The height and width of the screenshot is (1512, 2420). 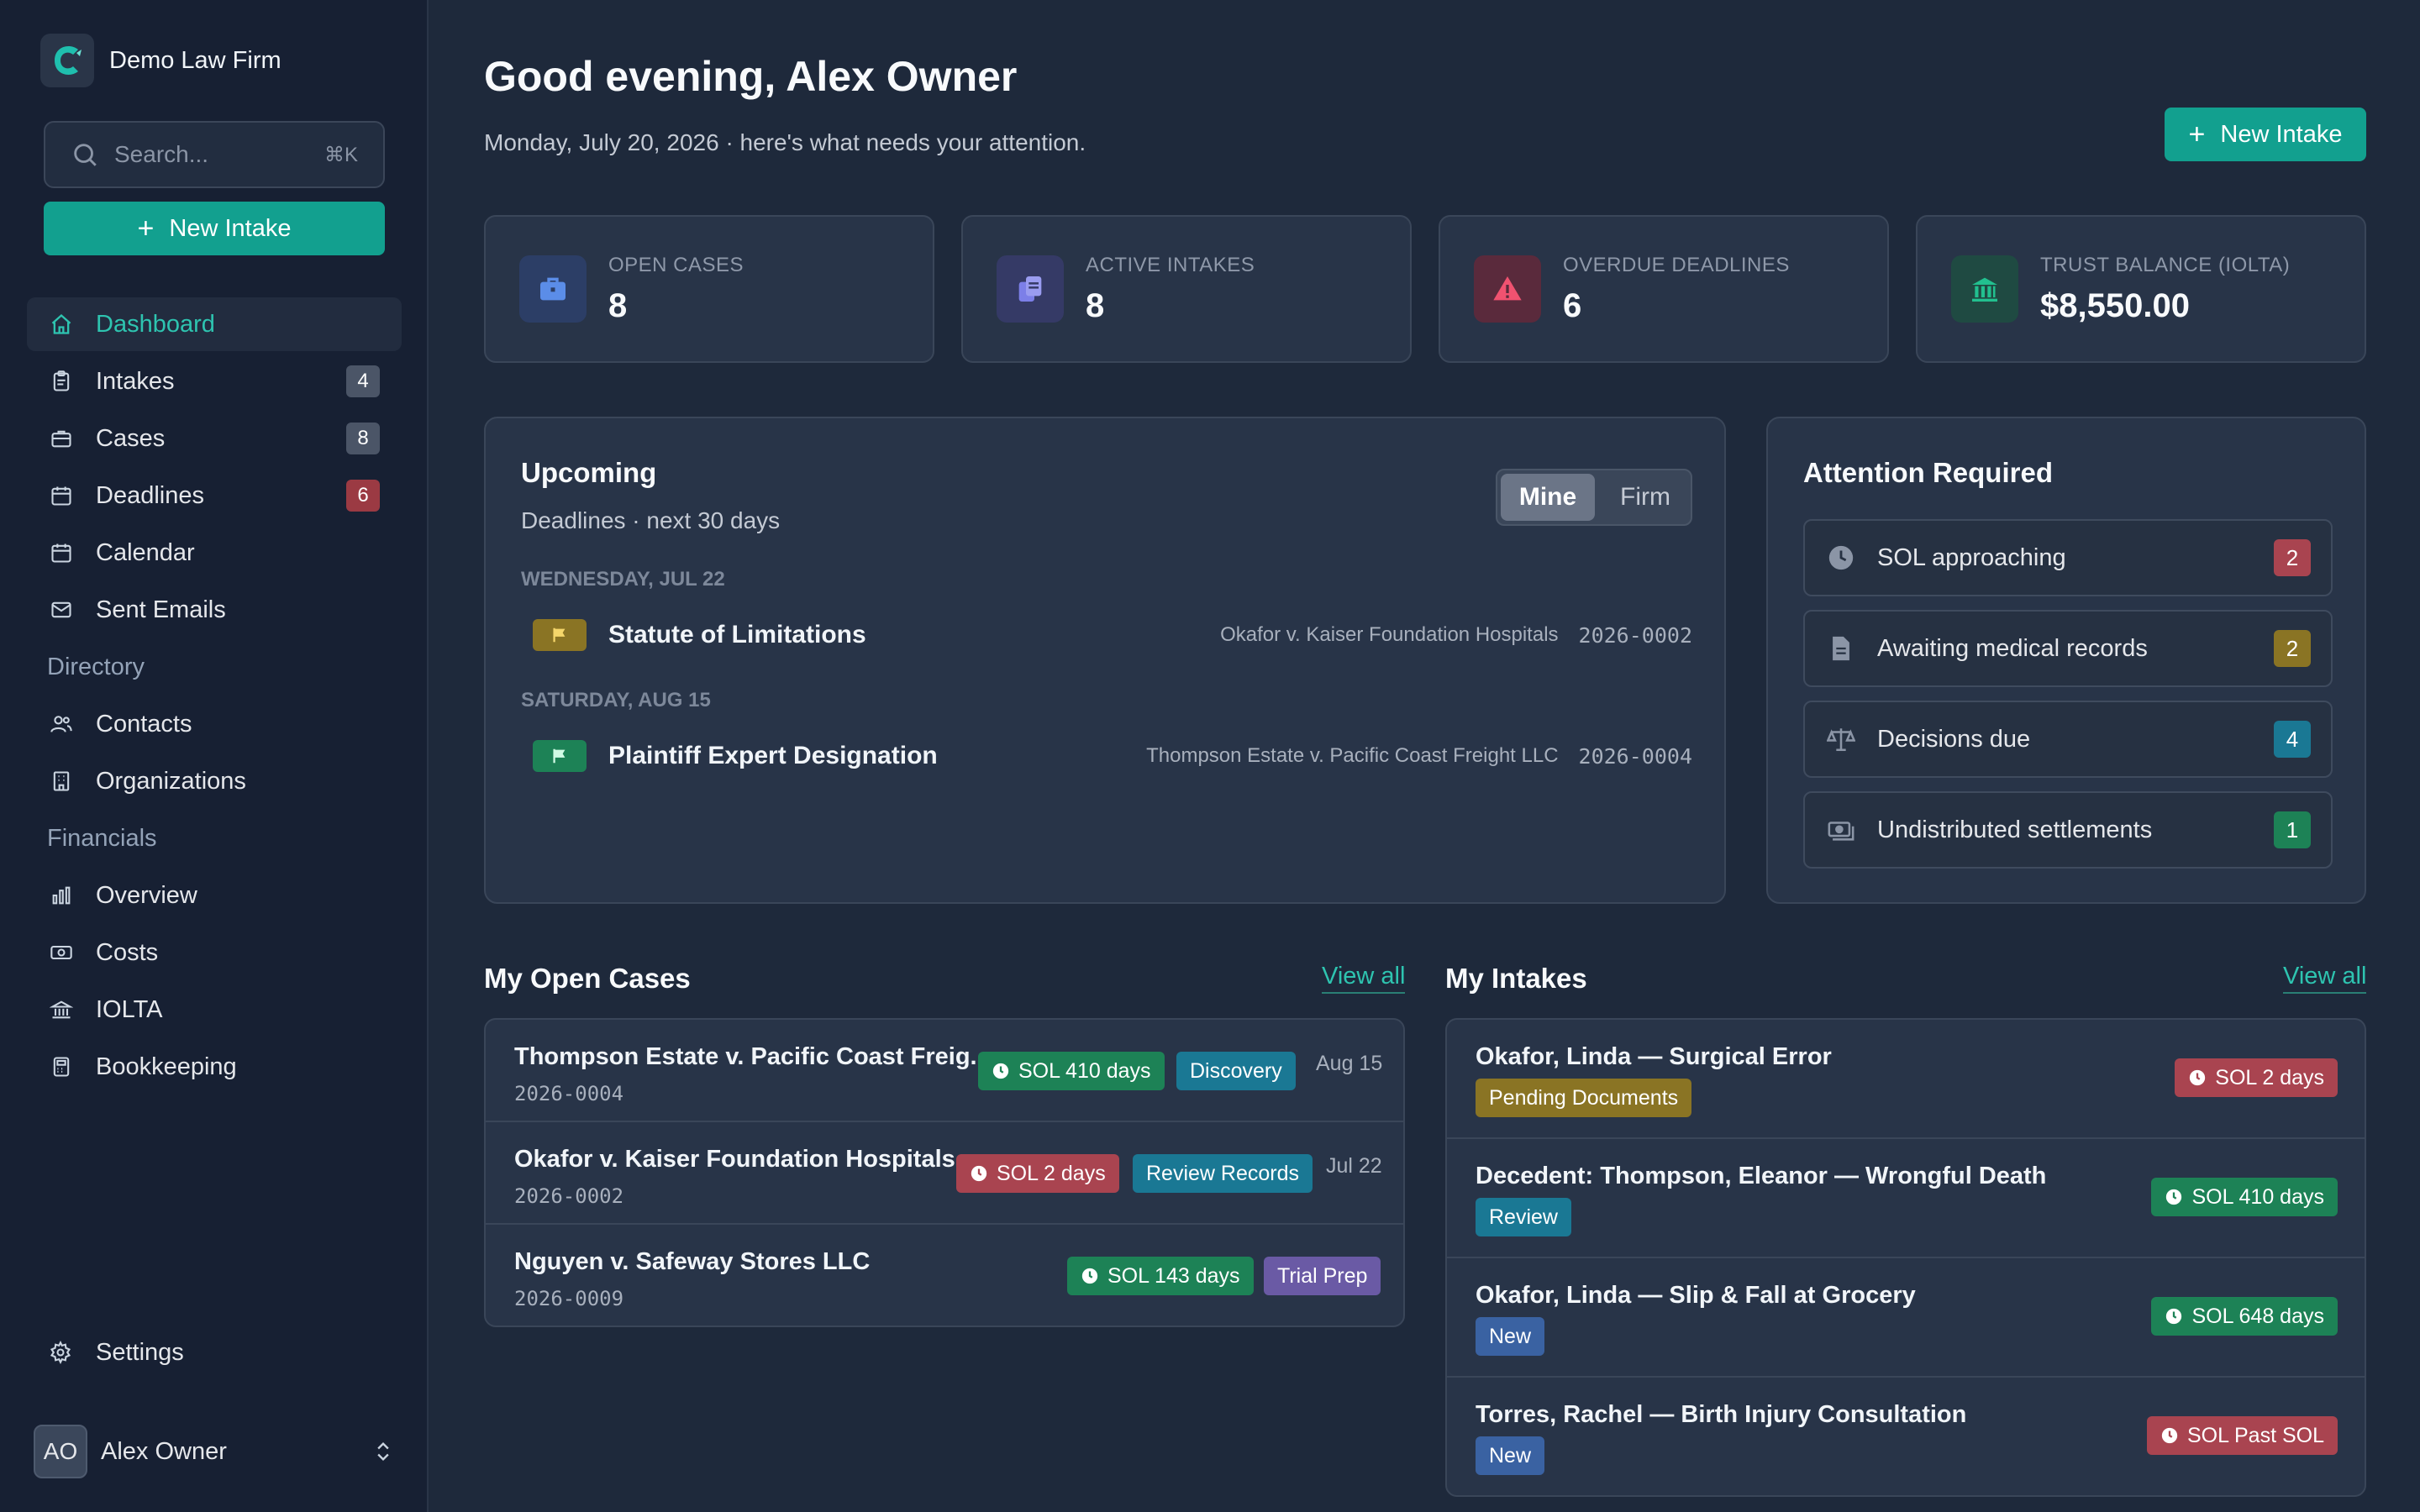 I want to click on sol-badge: SOL 143 days, so click(x=1161, y=1276).